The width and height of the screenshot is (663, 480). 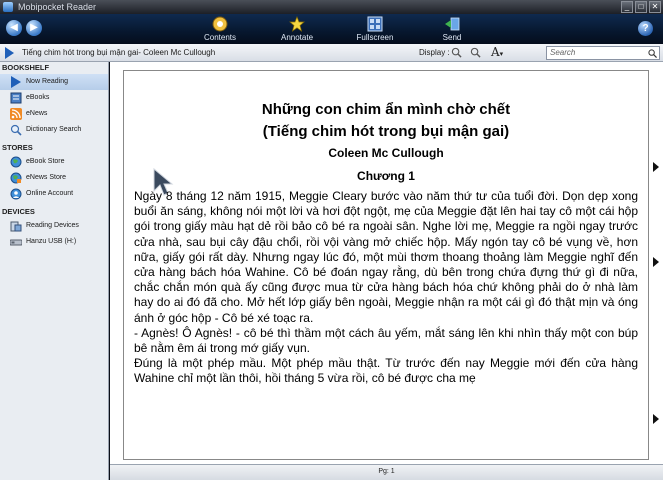 What do you see at coordinates (331, 29) in the screenshot?
I see `main-toolbar: ◀ ▶ Contents Annotate Fullscreen Send ?` at bounding box center [331, 29].